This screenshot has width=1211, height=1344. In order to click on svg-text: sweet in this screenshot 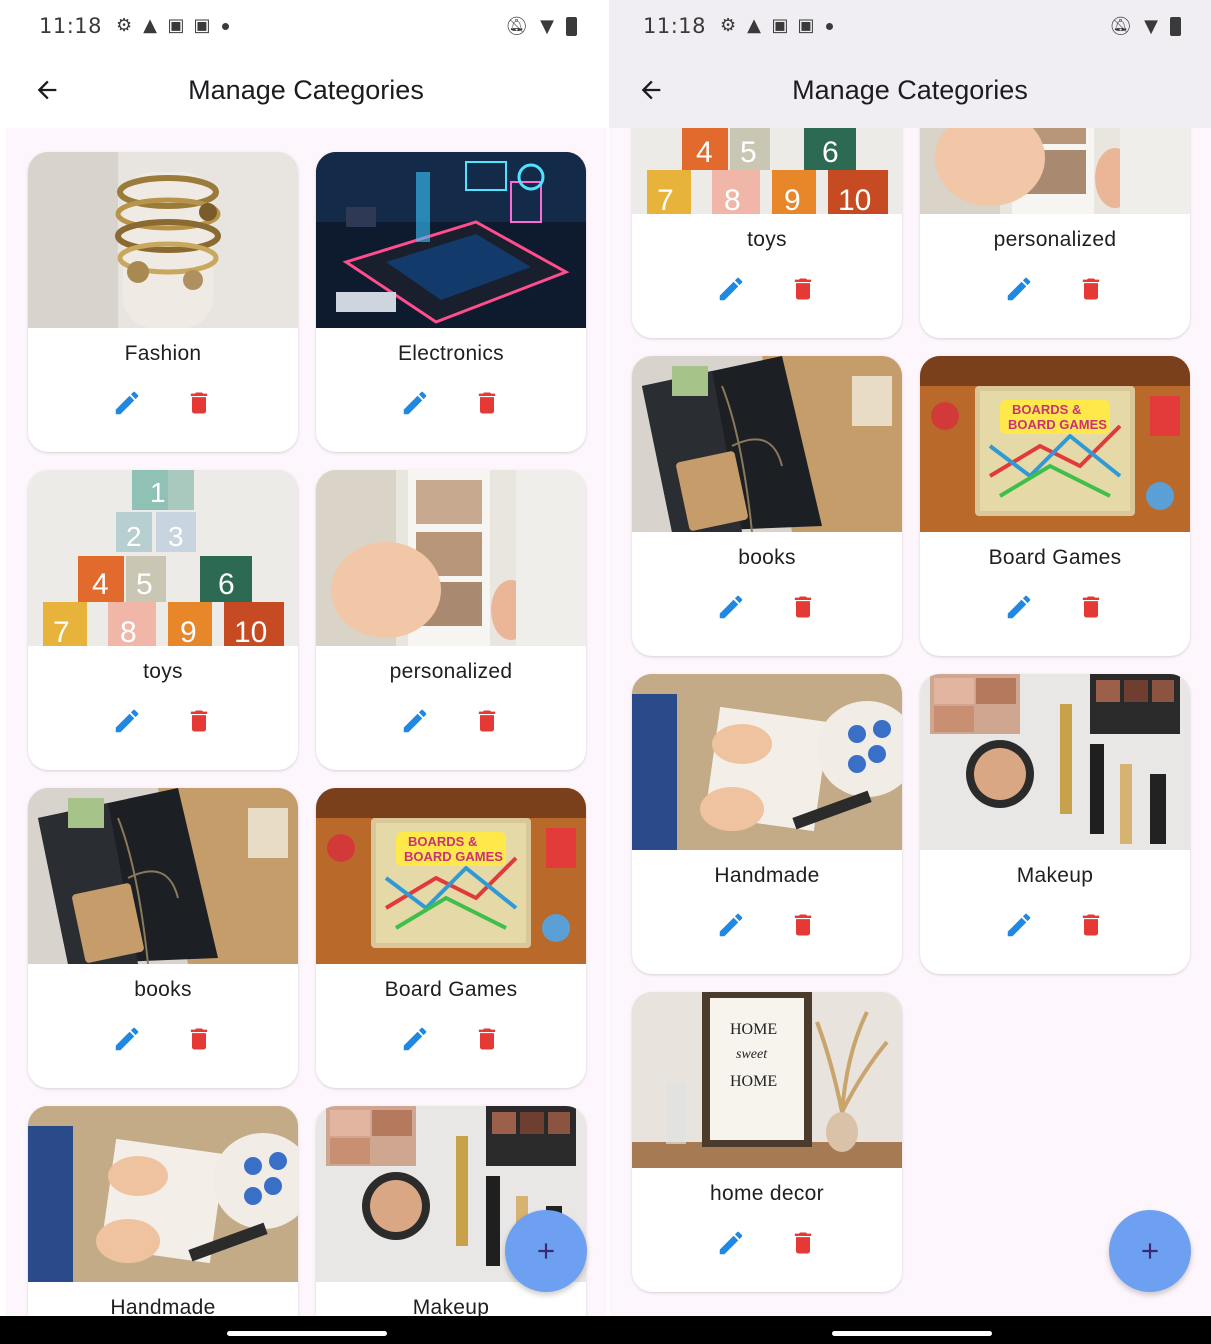, I will do `click(752, 1054)`.